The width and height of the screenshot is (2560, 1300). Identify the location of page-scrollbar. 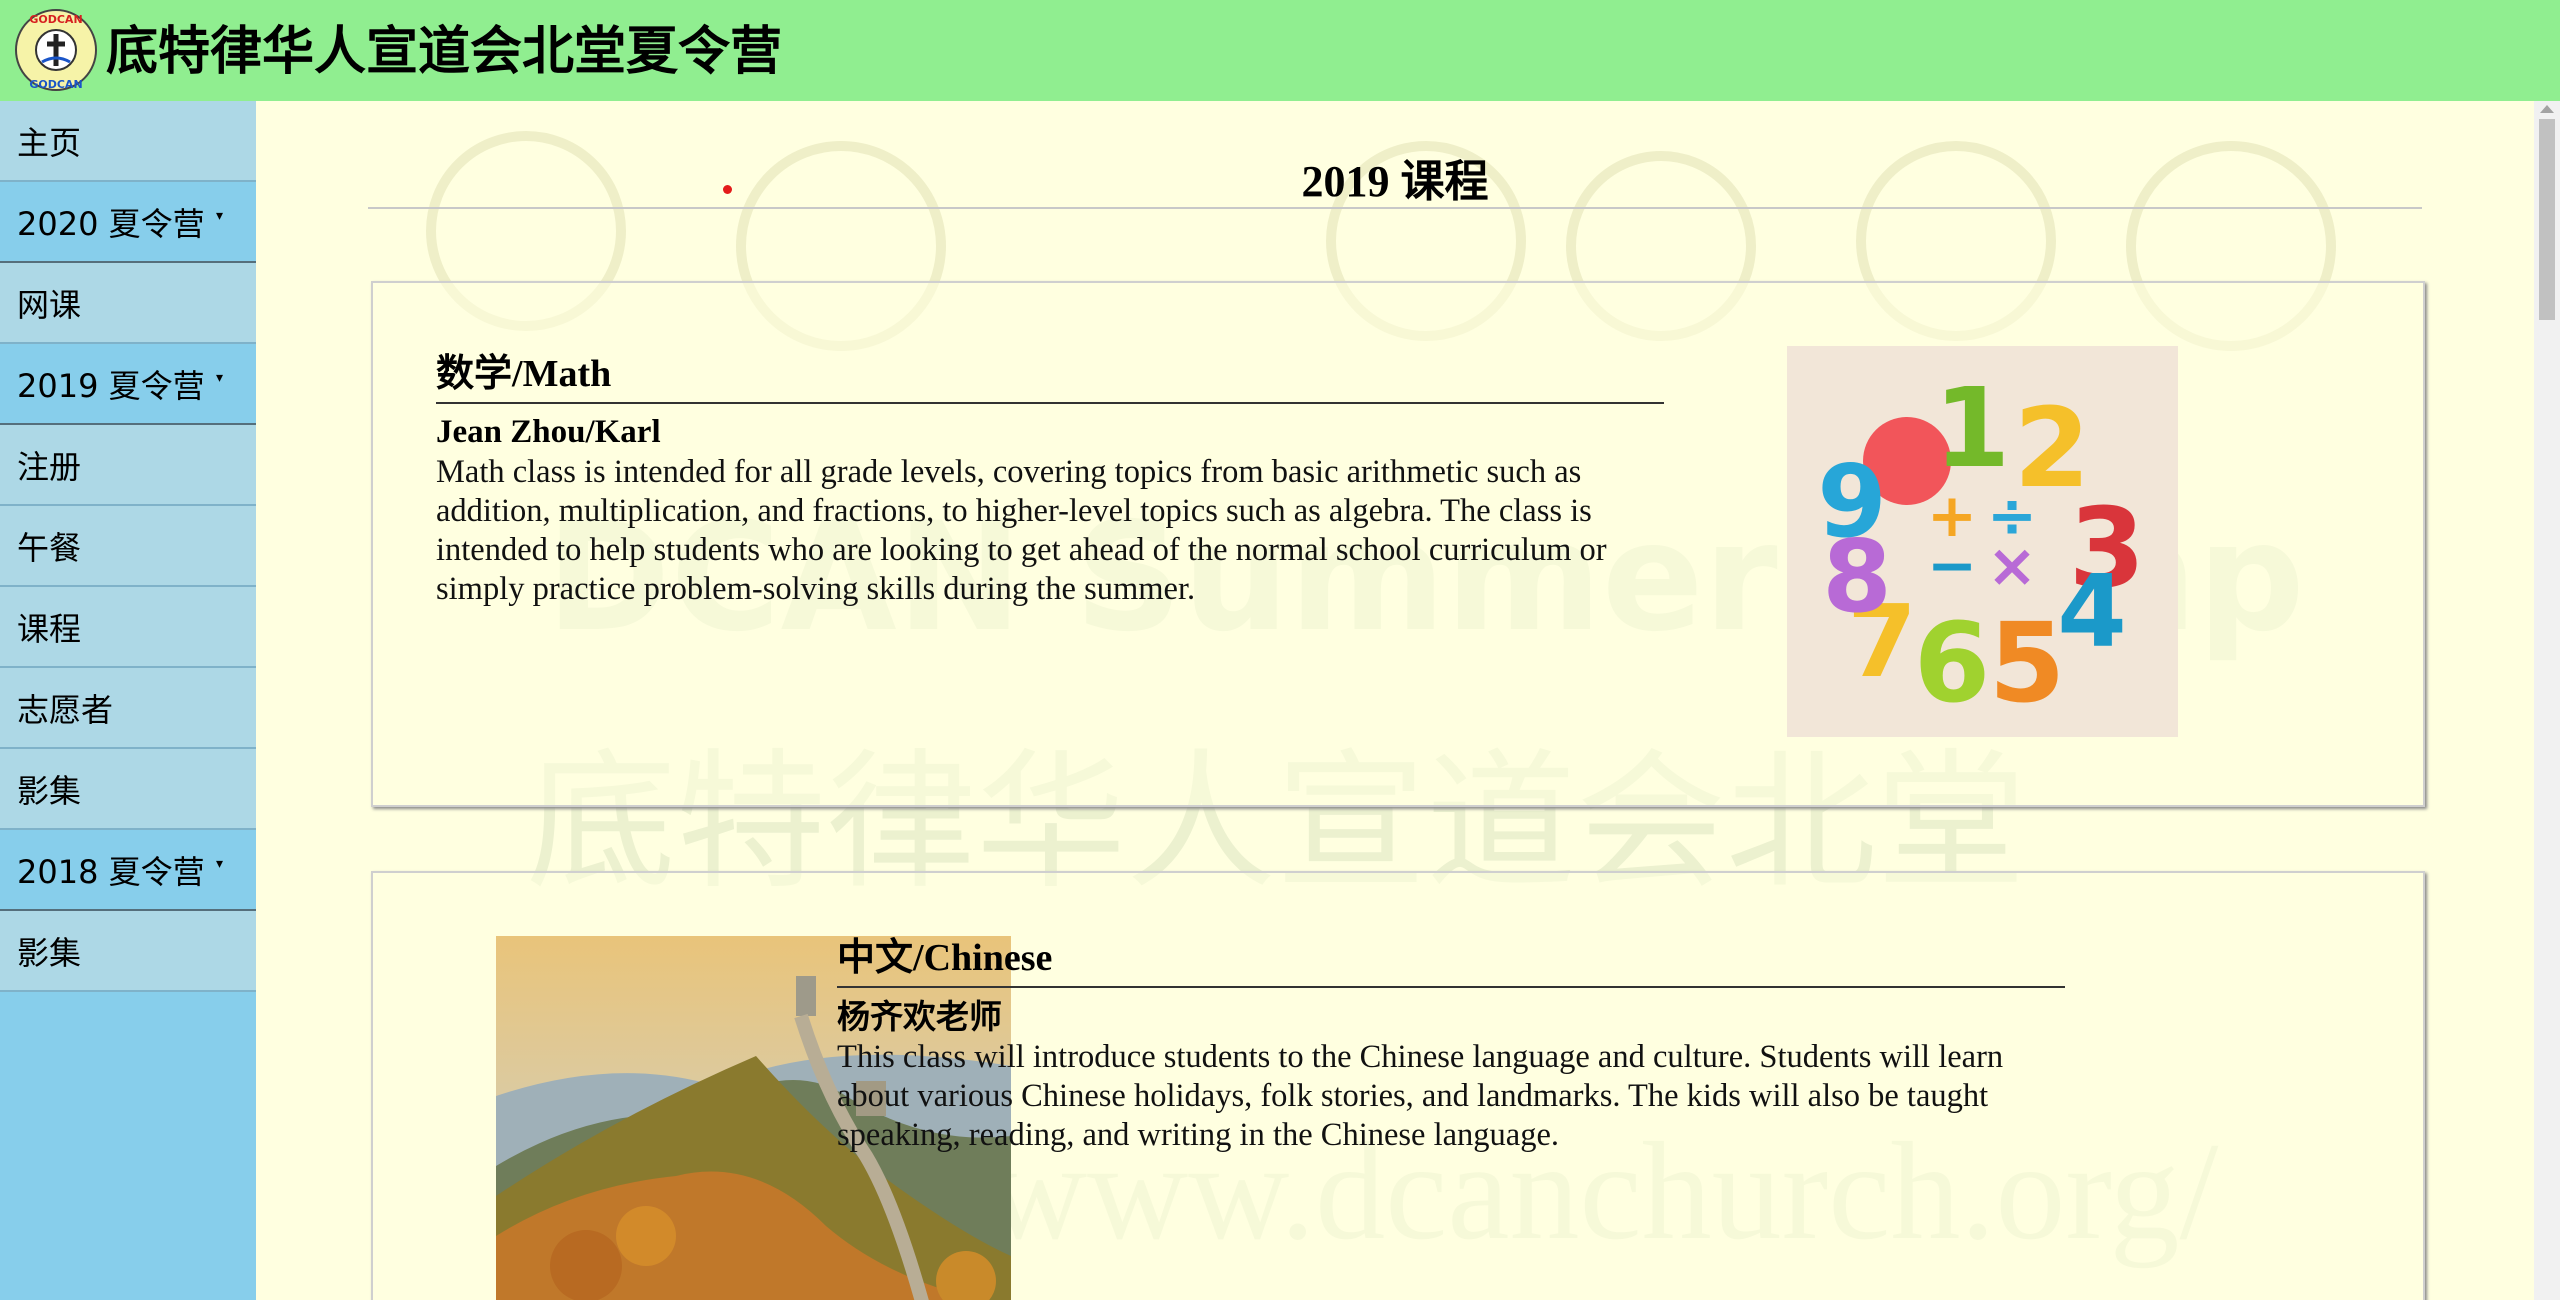
(2547, 700).